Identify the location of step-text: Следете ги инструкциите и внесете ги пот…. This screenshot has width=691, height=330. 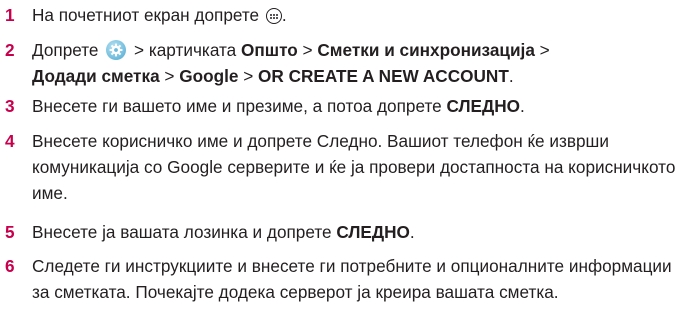
(352, 279).